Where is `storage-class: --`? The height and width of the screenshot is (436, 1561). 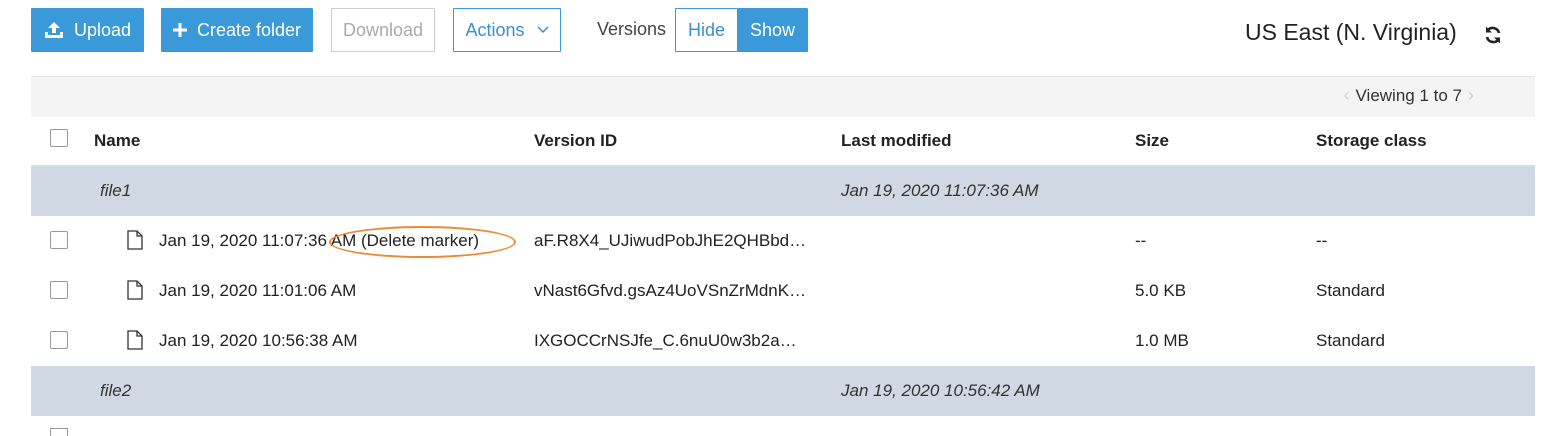
storage-class: -- is located at coordinates (1322, 240).